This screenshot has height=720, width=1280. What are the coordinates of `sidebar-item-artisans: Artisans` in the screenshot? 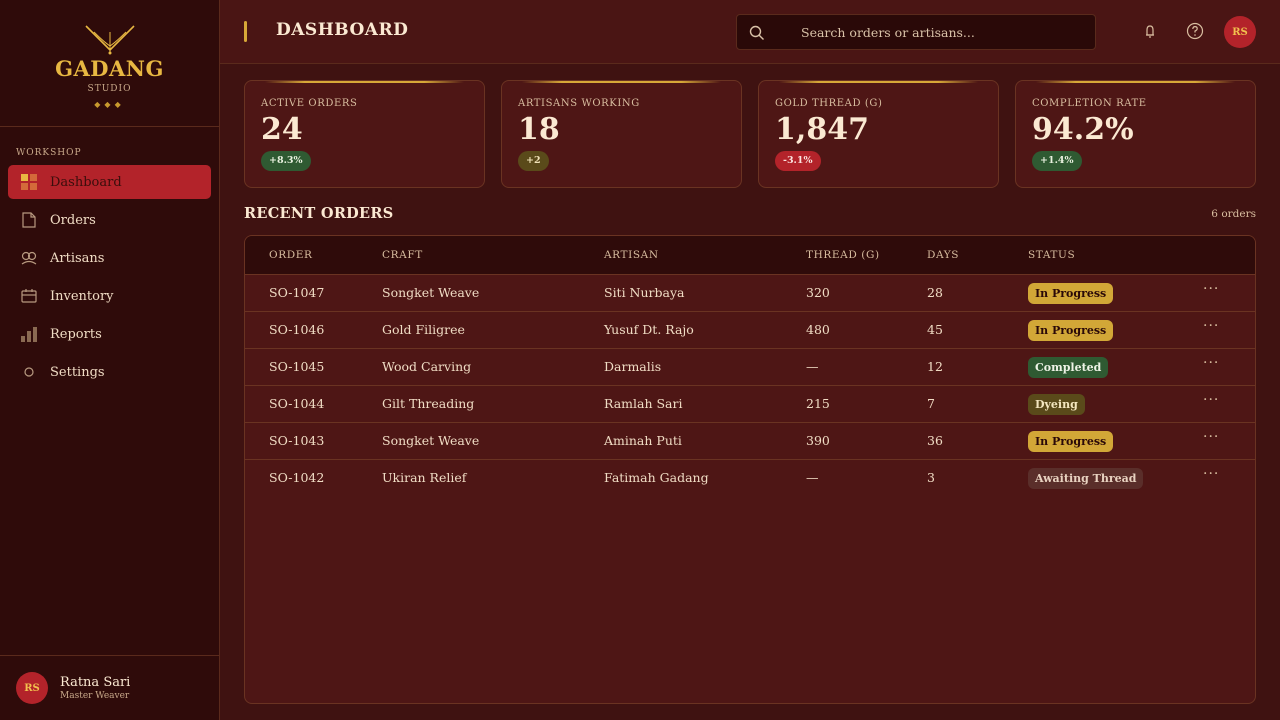 It's located at (109, 258).